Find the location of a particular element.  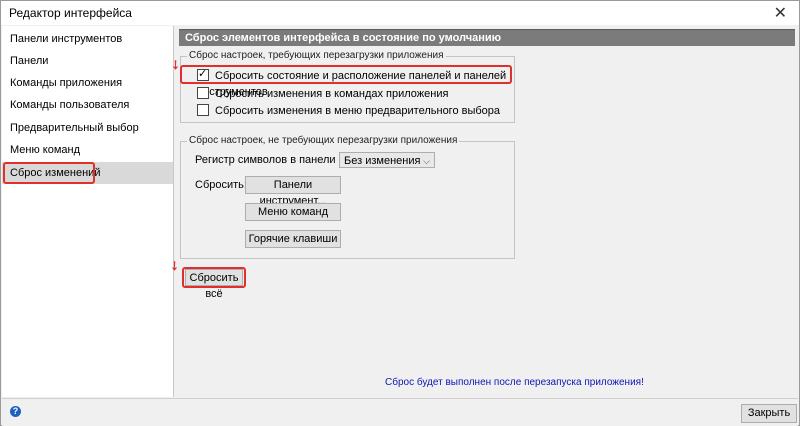

reset-command-menu-button: Меню команд is located at coordinates (293, 212).